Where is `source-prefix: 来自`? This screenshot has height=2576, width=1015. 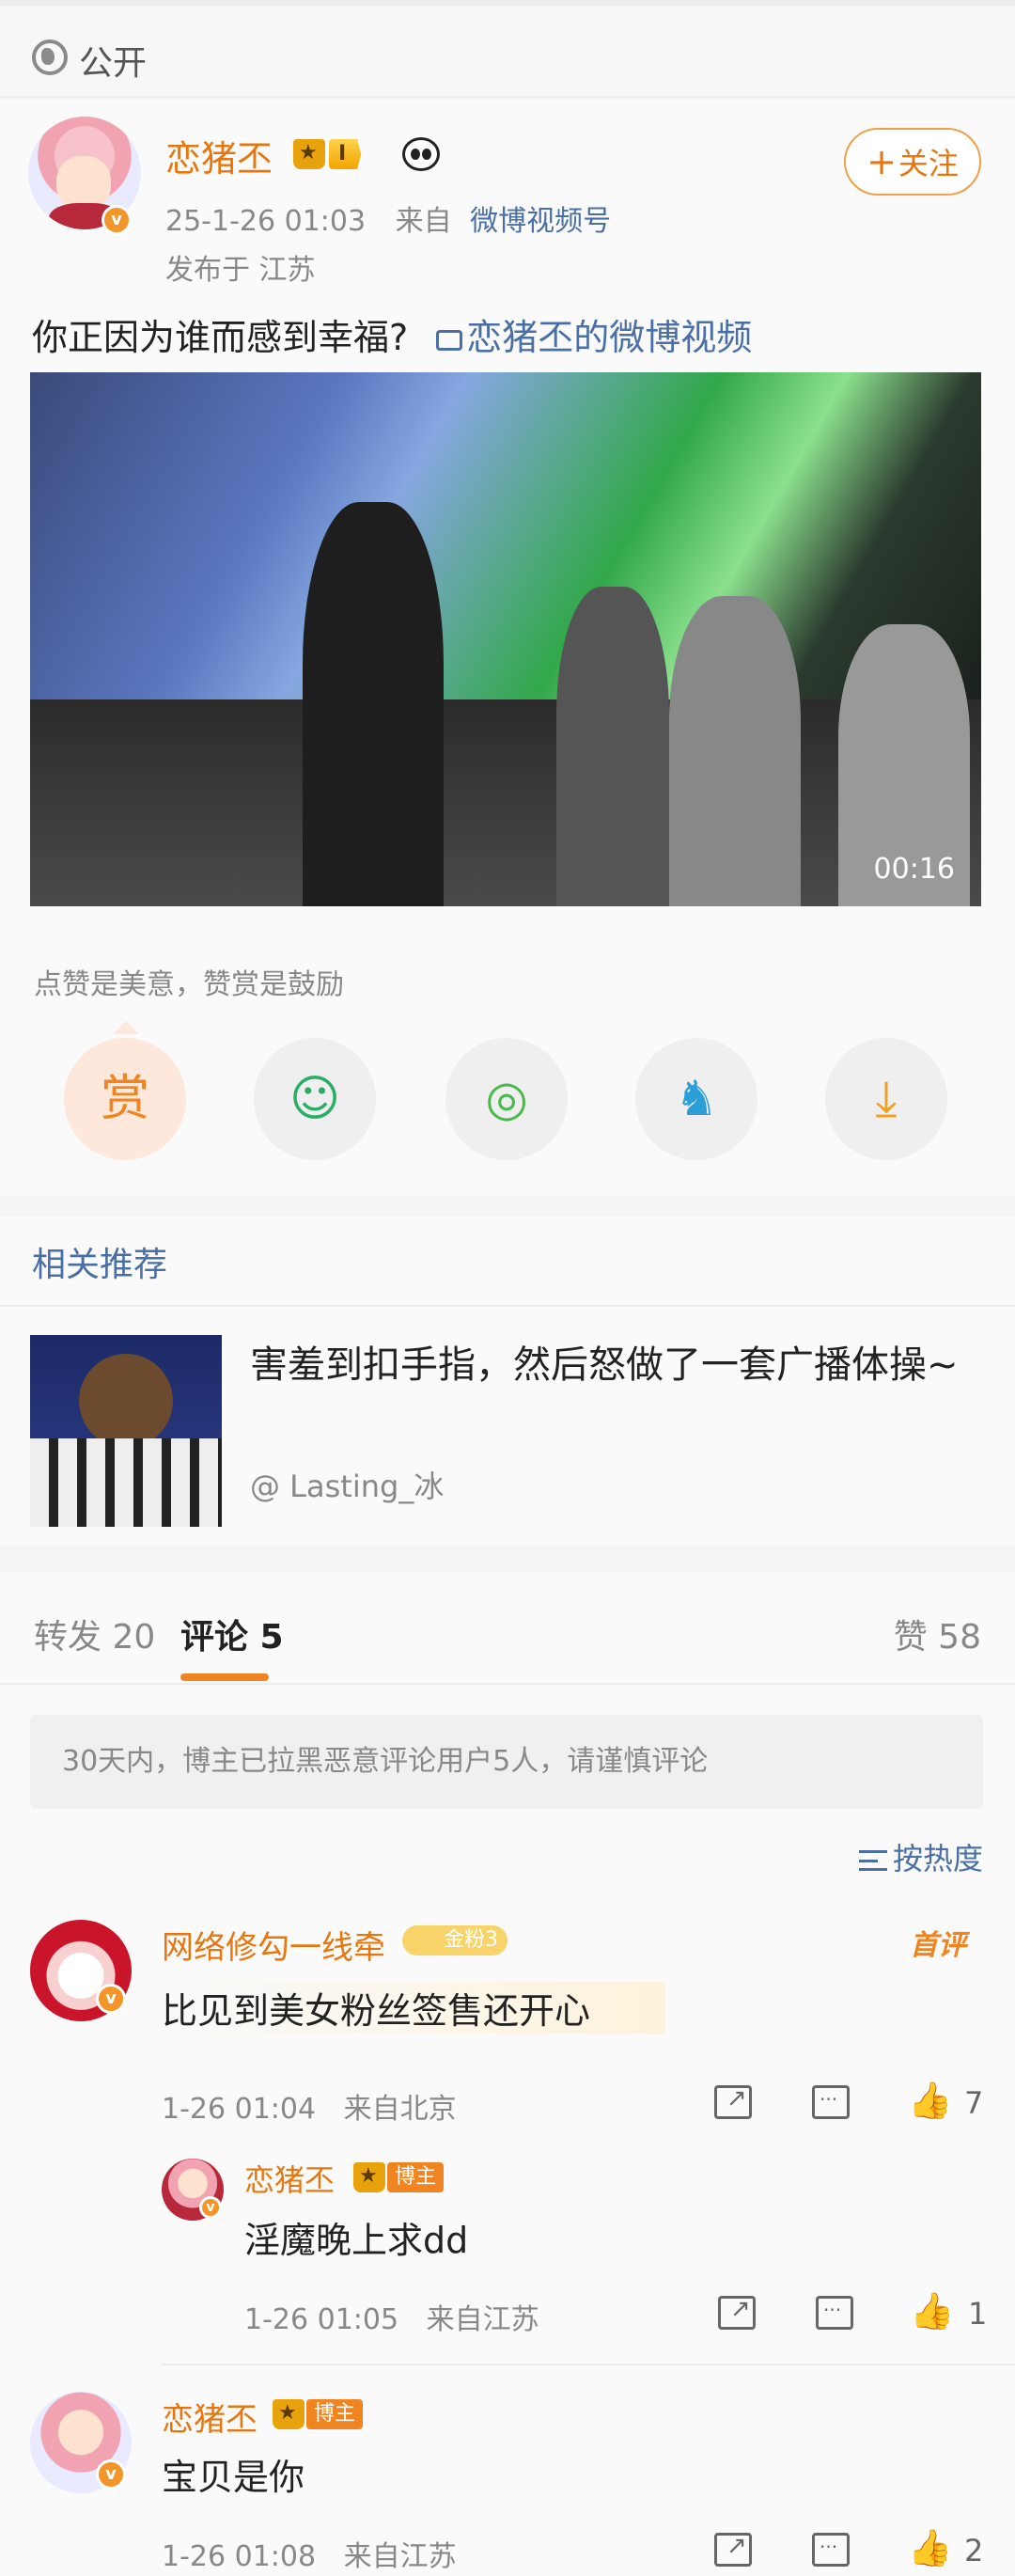
source-prefix: 来自 is located at coordinates (423, 222).